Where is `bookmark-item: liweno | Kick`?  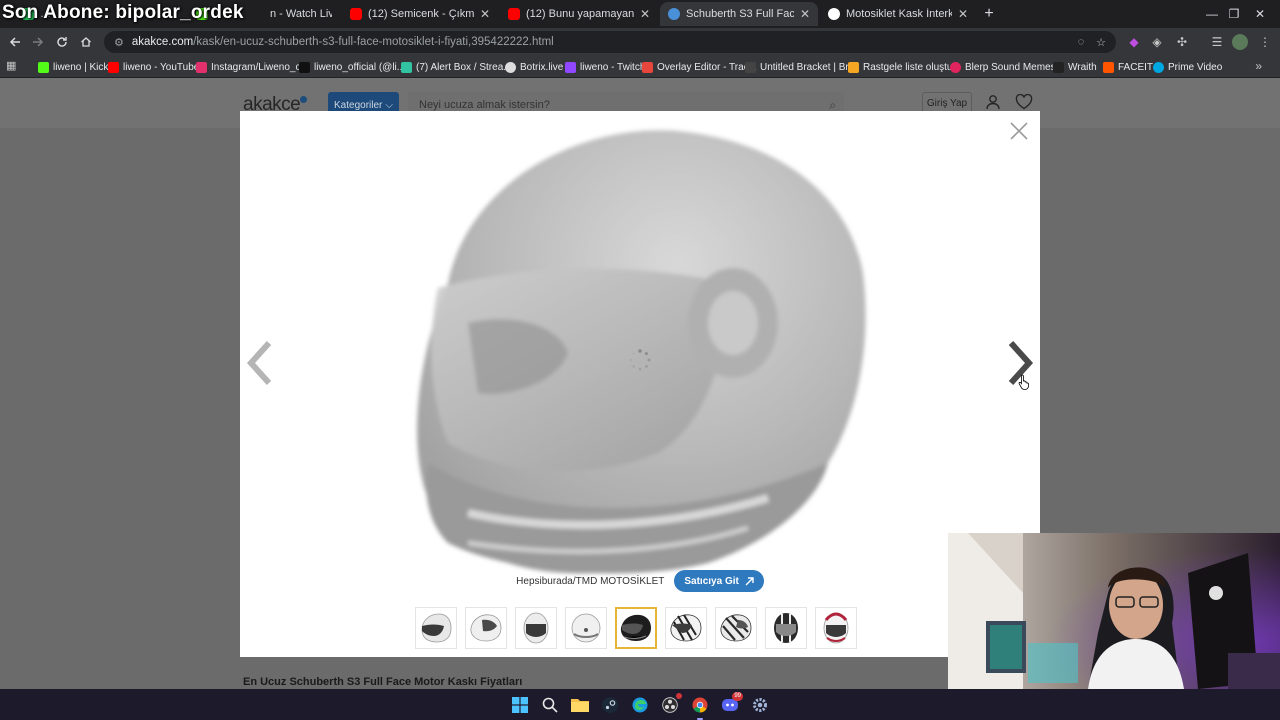 bookmark-item: liweno | Kick is located at coordinates (73, 67).